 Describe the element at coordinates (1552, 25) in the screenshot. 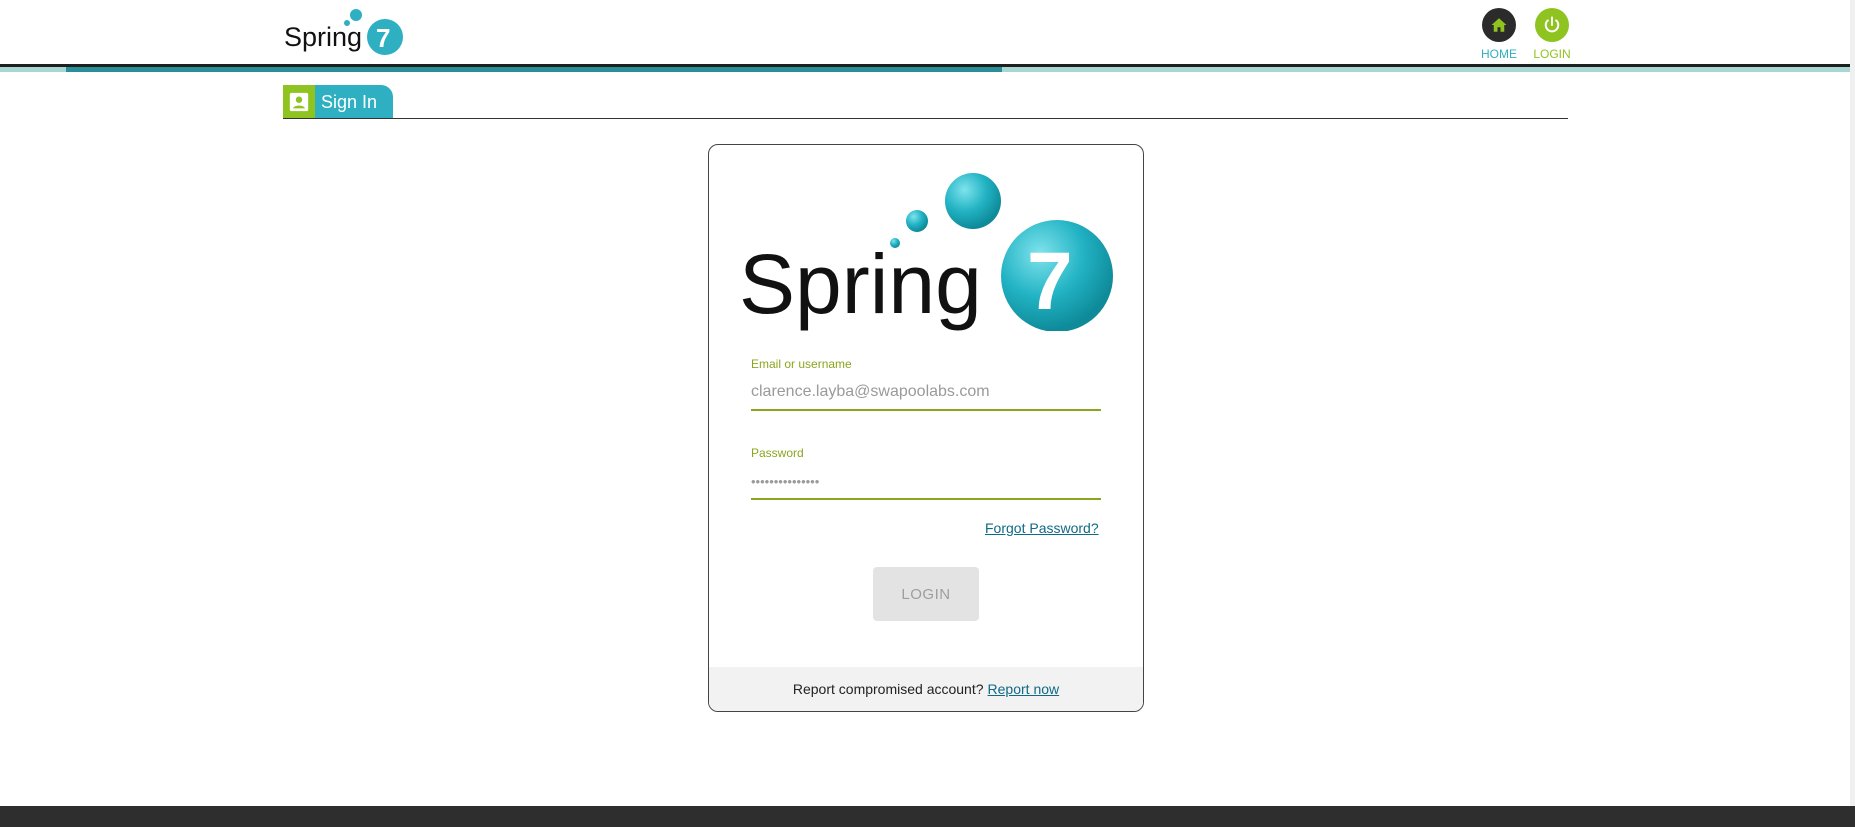

I see `power-icon` at that location.